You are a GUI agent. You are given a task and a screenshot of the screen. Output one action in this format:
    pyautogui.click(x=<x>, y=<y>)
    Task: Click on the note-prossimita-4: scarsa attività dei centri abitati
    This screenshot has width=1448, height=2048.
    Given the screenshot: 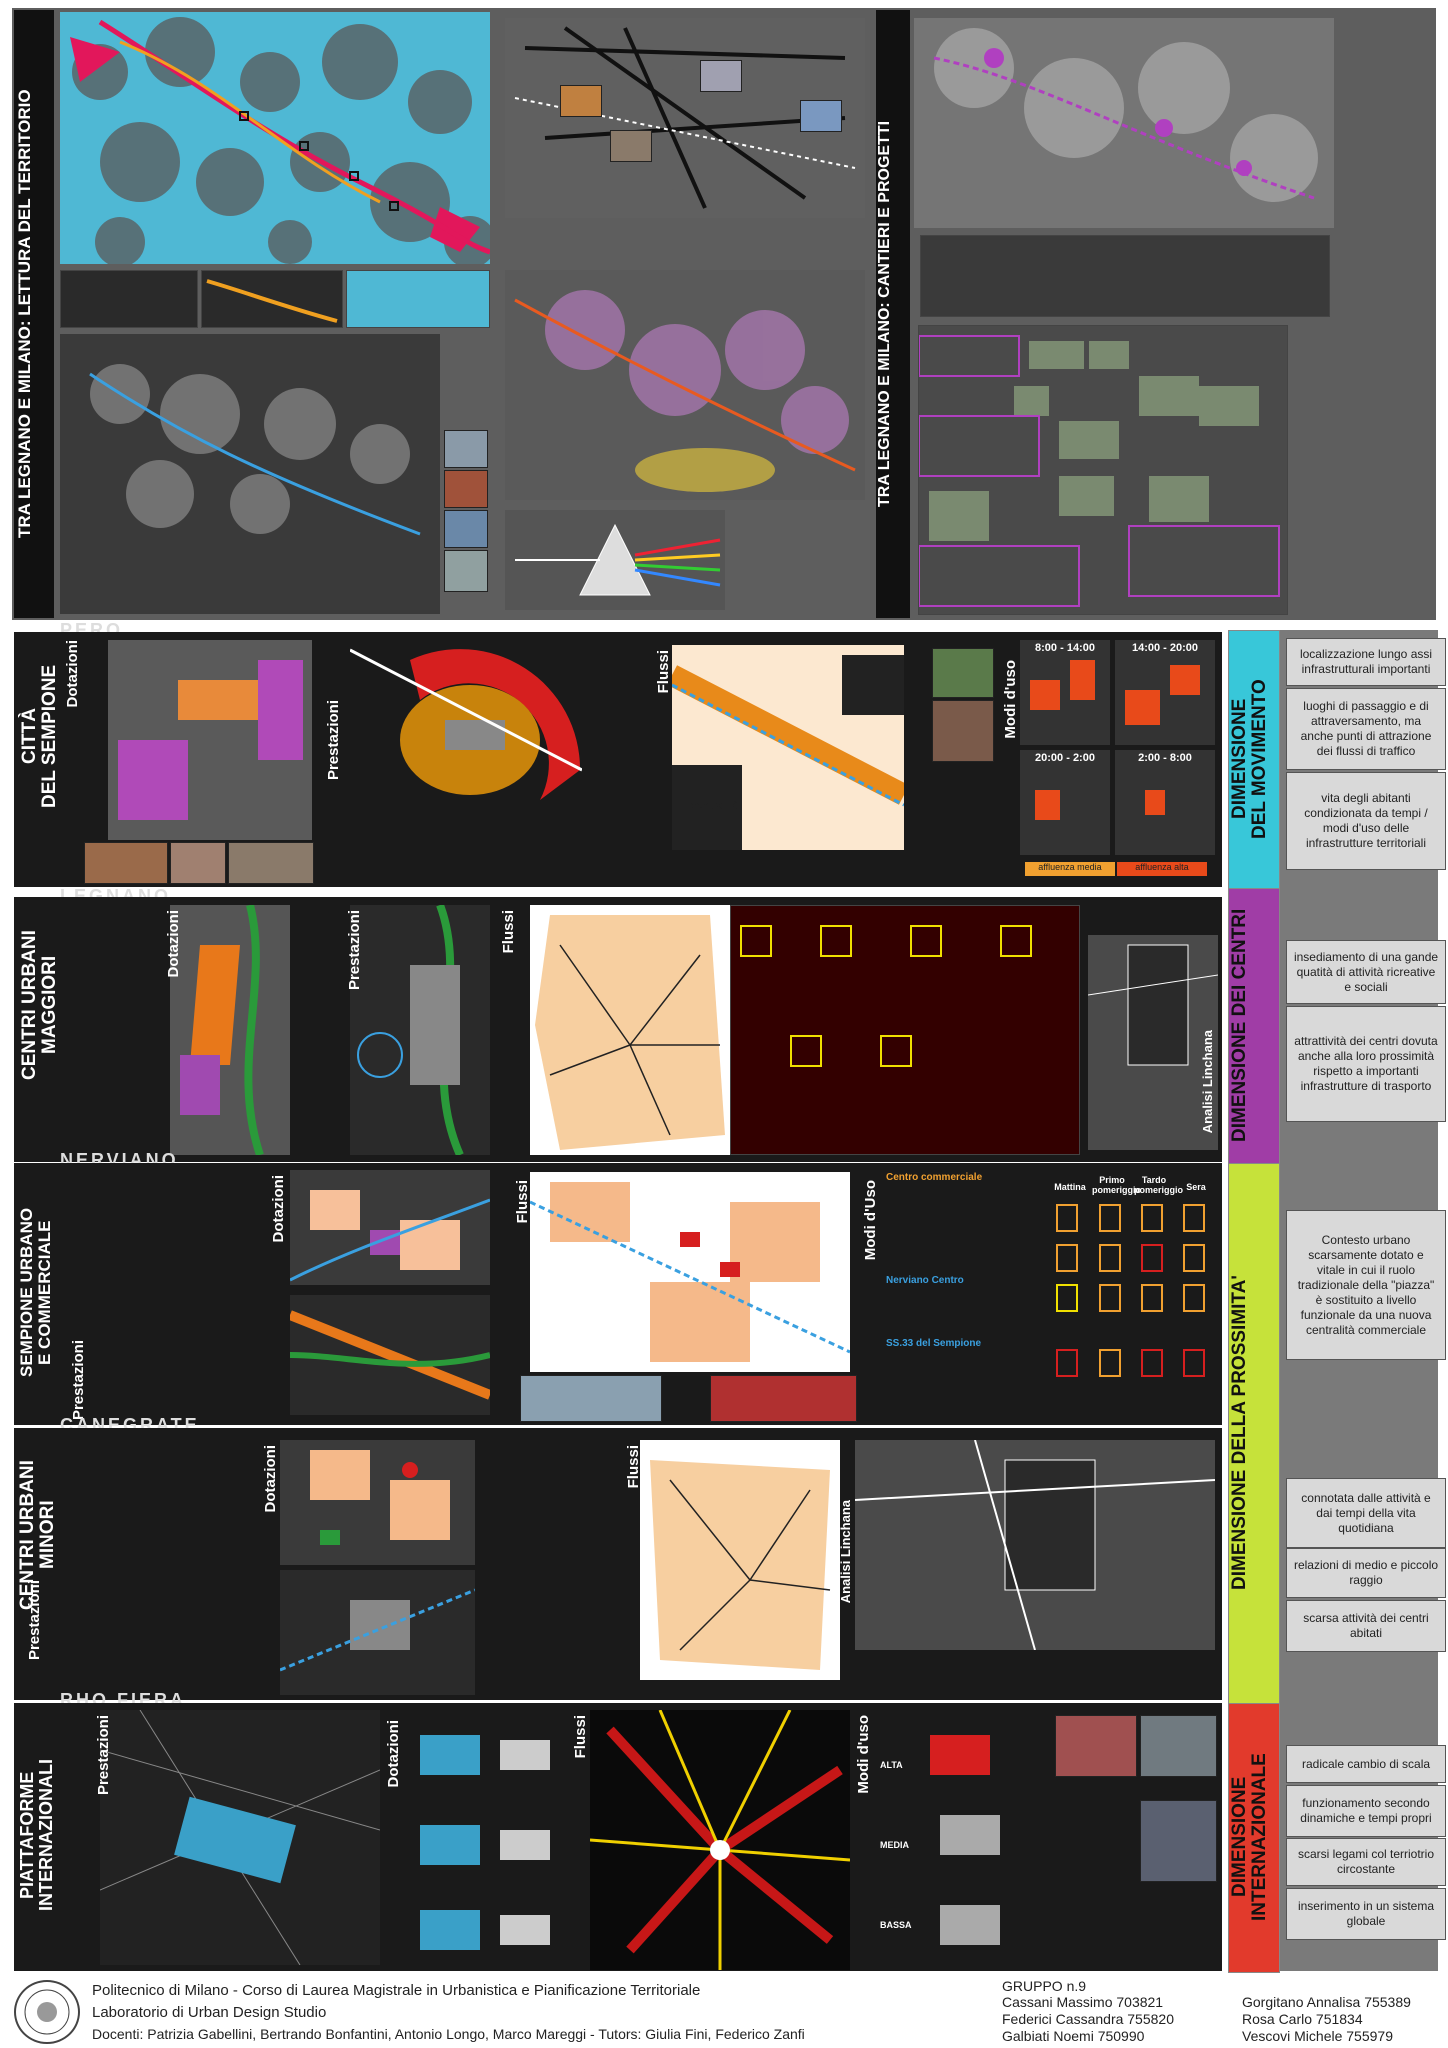 What is the action you would take?
    pyautogui.click(x=1366, y=1626)
    